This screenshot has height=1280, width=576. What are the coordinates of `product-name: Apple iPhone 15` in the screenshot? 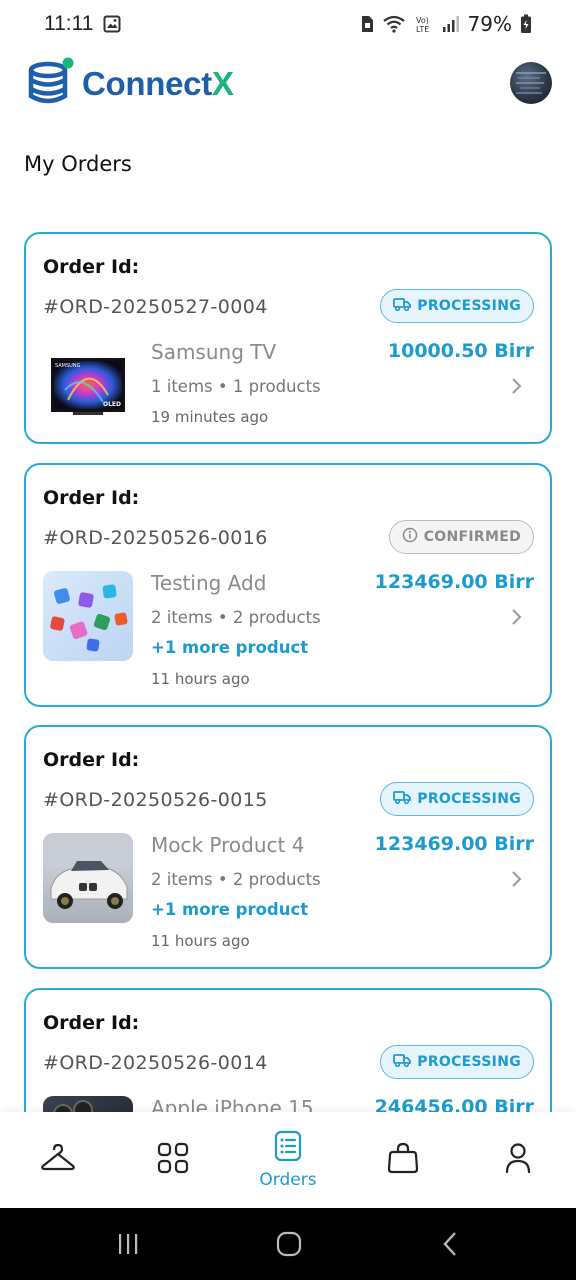 It's located at (232, 1104).